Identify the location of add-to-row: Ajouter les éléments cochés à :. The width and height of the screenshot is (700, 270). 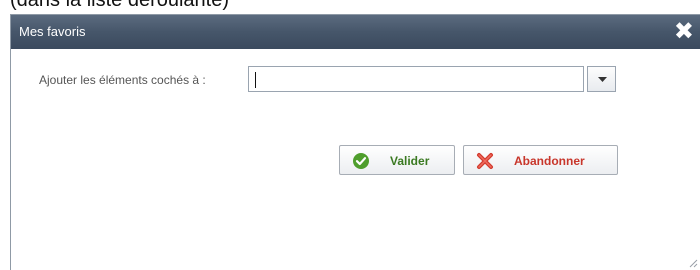
(355, 81).